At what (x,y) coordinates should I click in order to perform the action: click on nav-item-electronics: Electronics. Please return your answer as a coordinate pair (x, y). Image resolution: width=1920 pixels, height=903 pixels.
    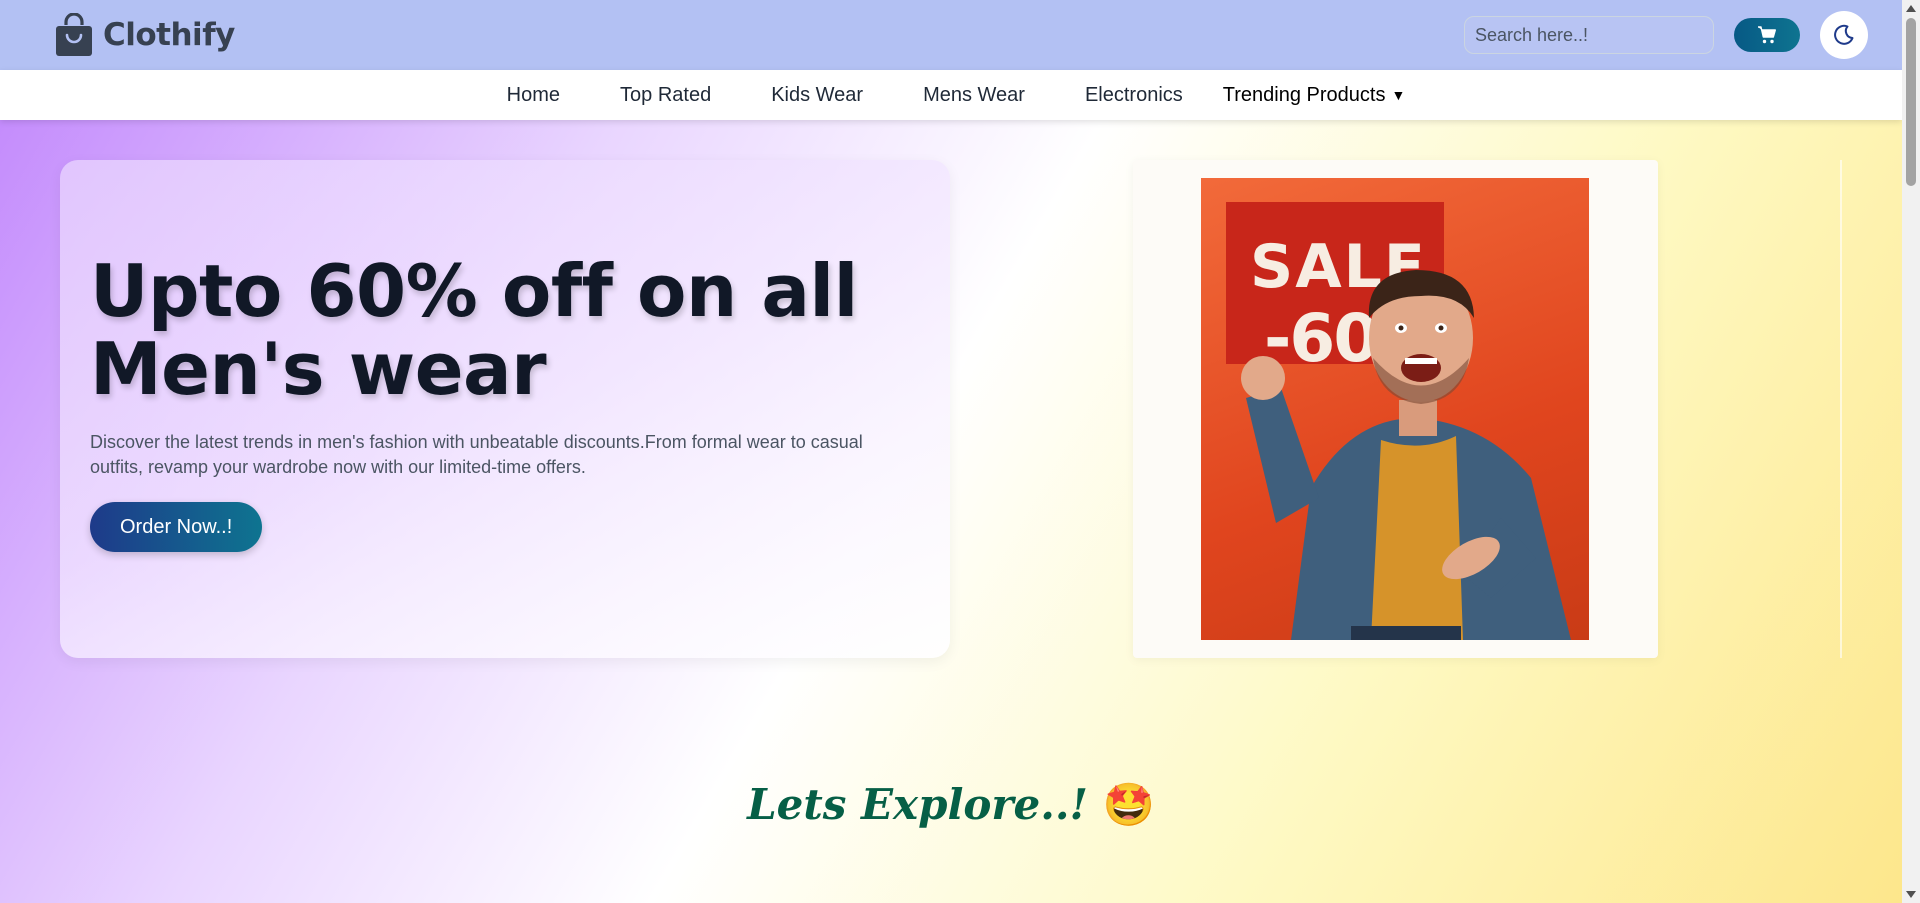
    Looking at the image, I should click on (1134, 95).